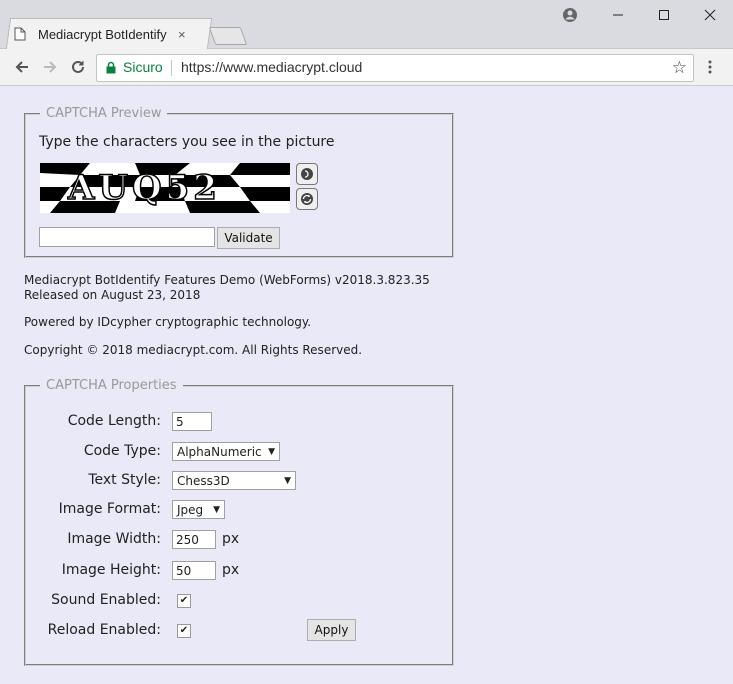 The height and width of the screenshot is (684, 733). I want to click on document-icon, so click(21, 34).